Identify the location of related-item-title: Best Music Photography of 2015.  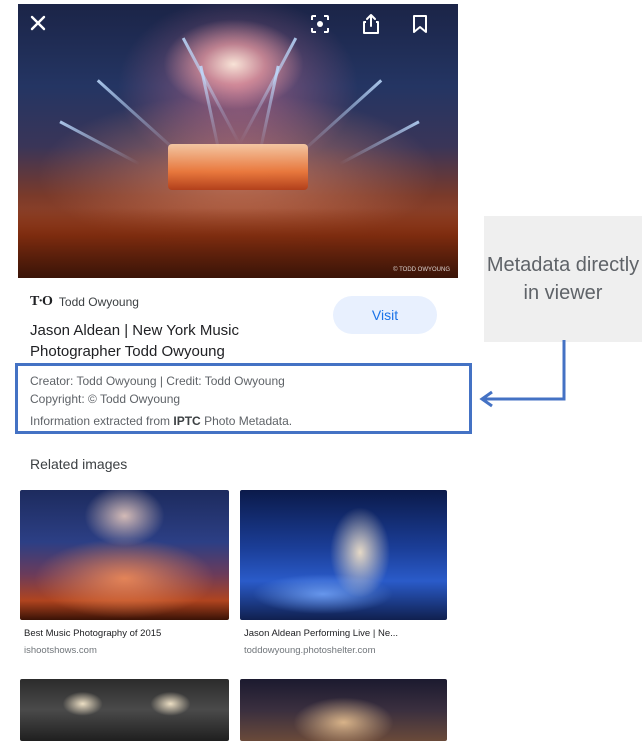
(92, 633).